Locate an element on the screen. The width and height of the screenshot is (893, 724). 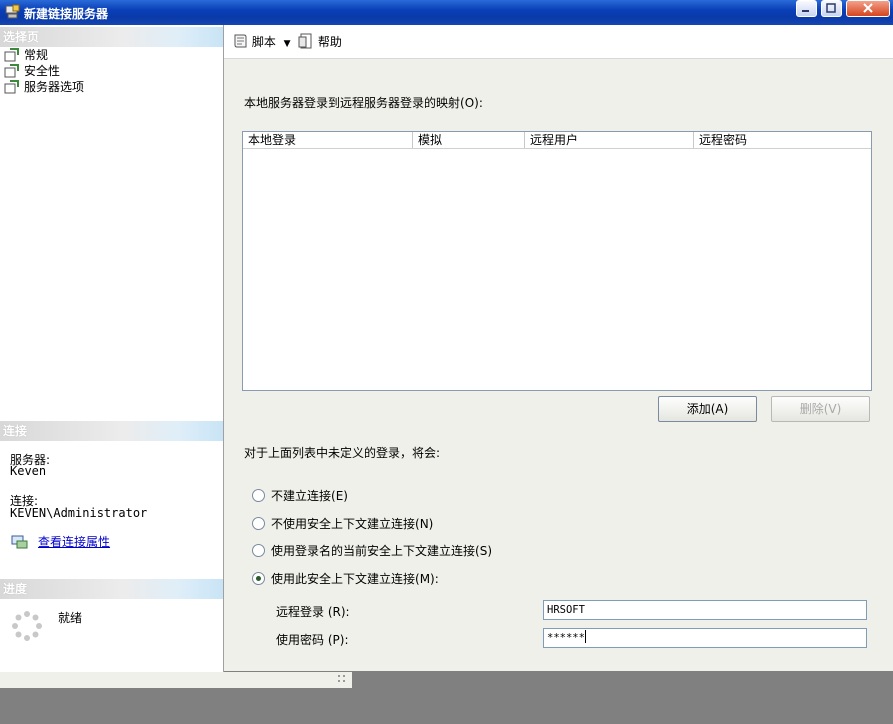
remove-button: 删除(V) is located at coordinates (820, 409).